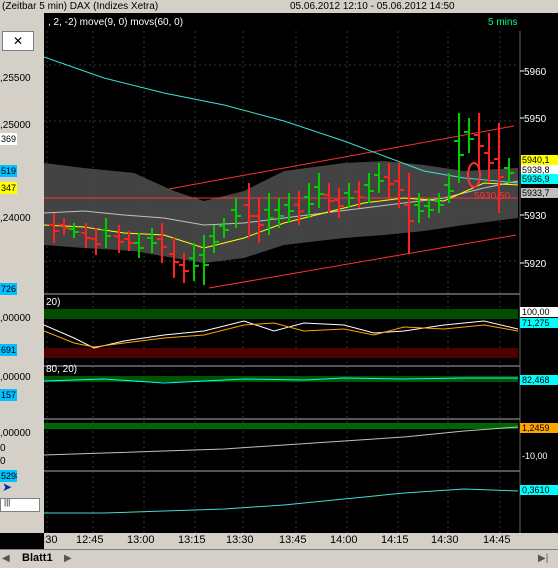 The height and width of the screenshot is (568, 558). I want to click on overbought-zone, so click(281, 314).